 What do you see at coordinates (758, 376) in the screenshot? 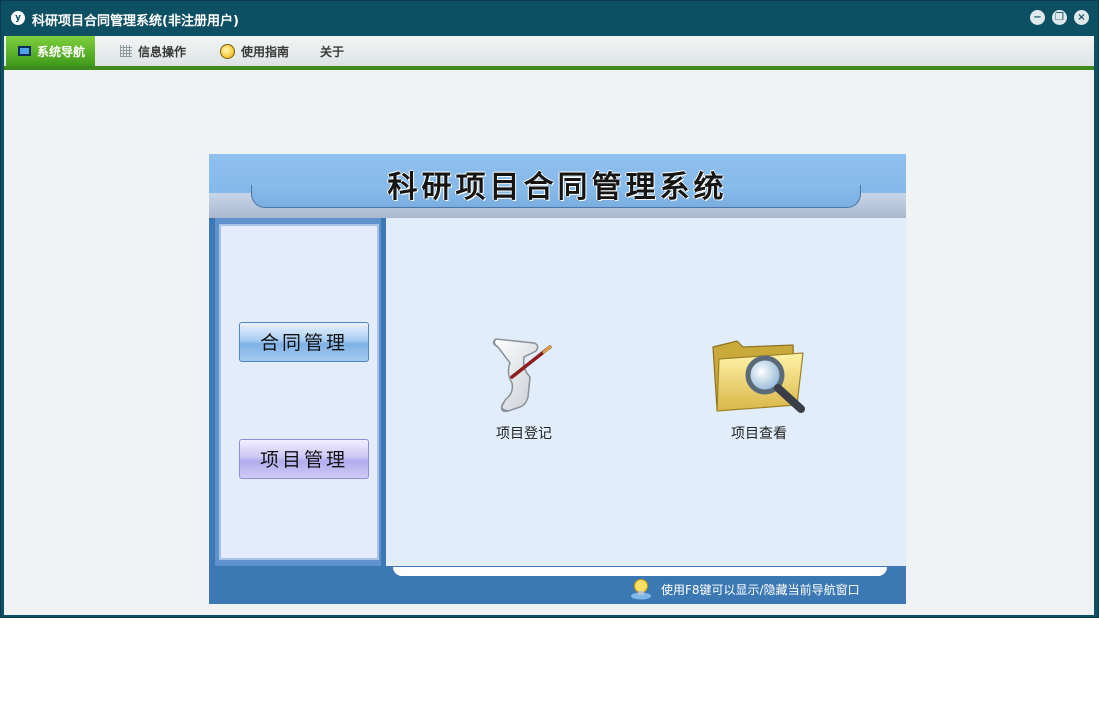
I see `folder-search-icon` at bounding box center [758, 376].